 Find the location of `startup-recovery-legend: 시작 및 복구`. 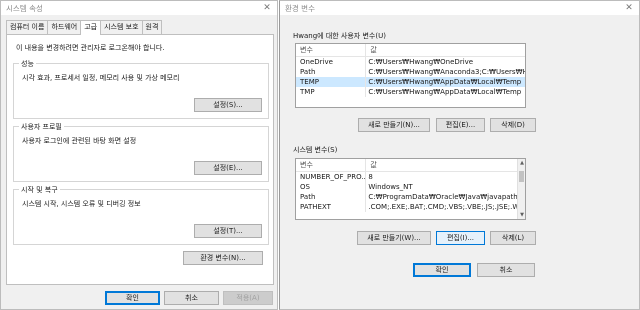

startup-recovery-legend: 시작 및 복구 is located at coordinates (39, 190).